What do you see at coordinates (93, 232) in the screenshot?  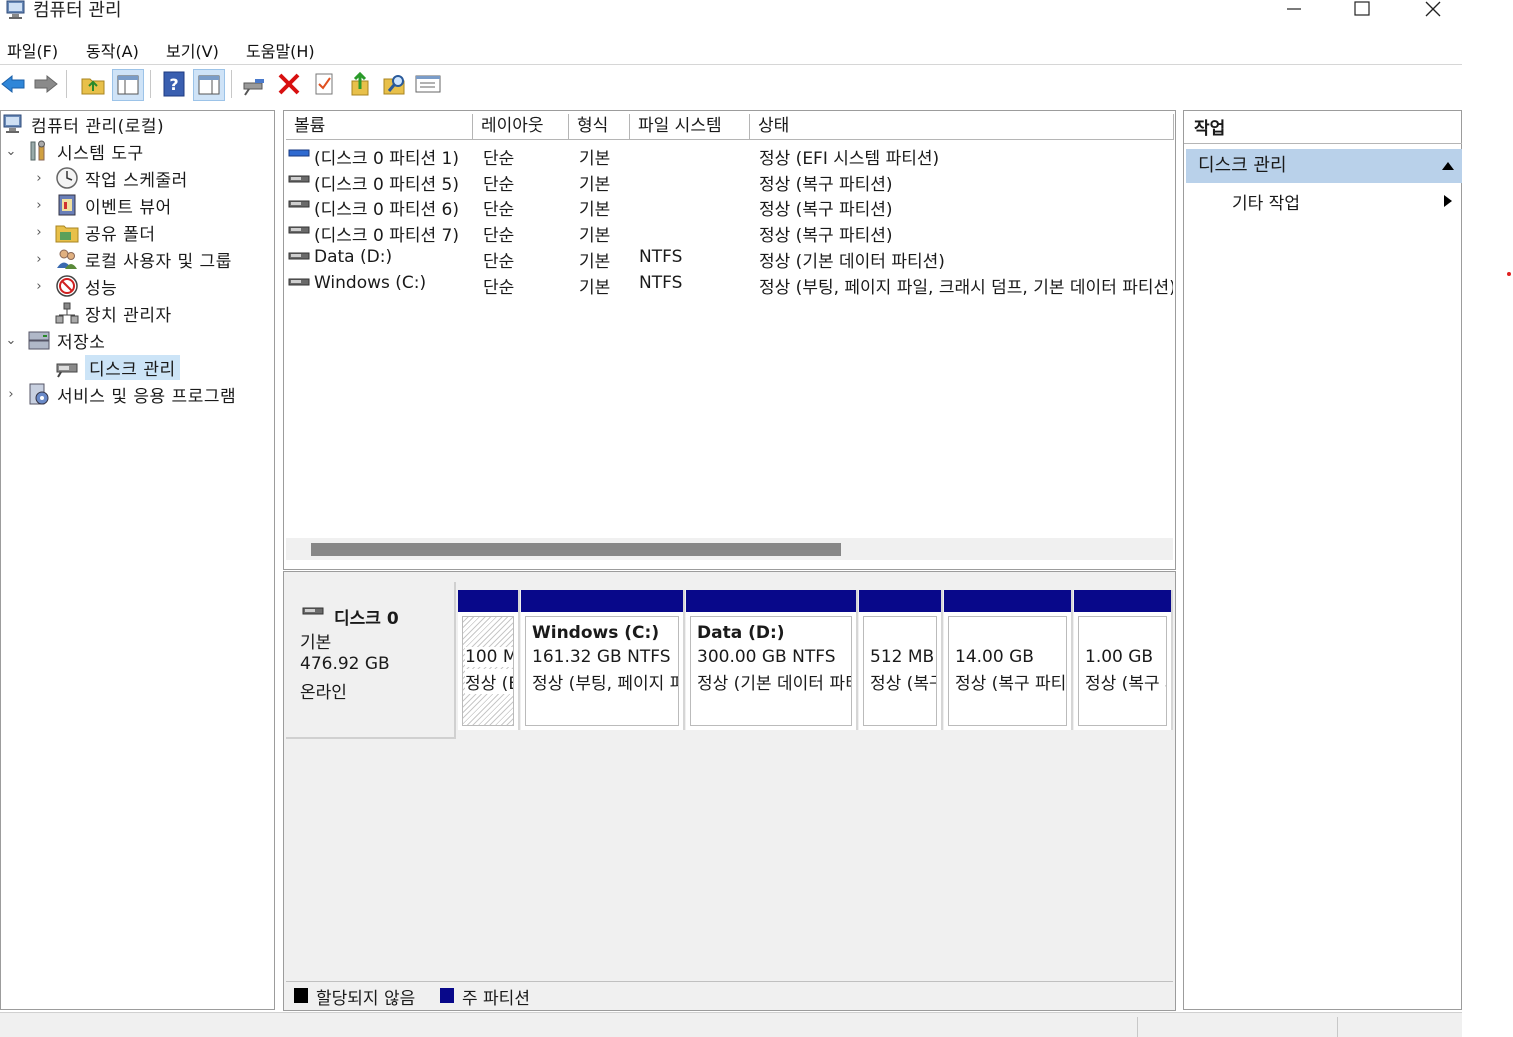 I see `tree-item-shared-folders: › 공유 폴더` at bounding box center [93, 232].